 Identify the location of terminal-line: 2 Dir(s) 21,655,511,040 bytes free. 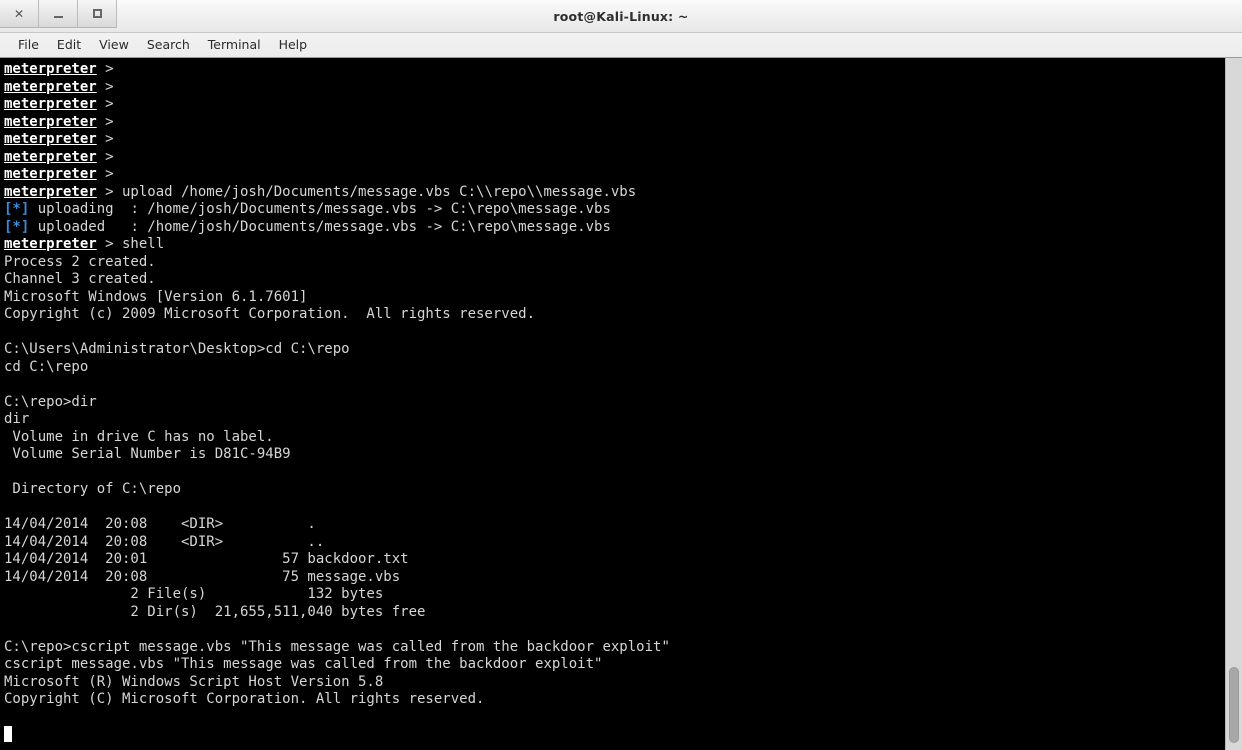
(614, 613).